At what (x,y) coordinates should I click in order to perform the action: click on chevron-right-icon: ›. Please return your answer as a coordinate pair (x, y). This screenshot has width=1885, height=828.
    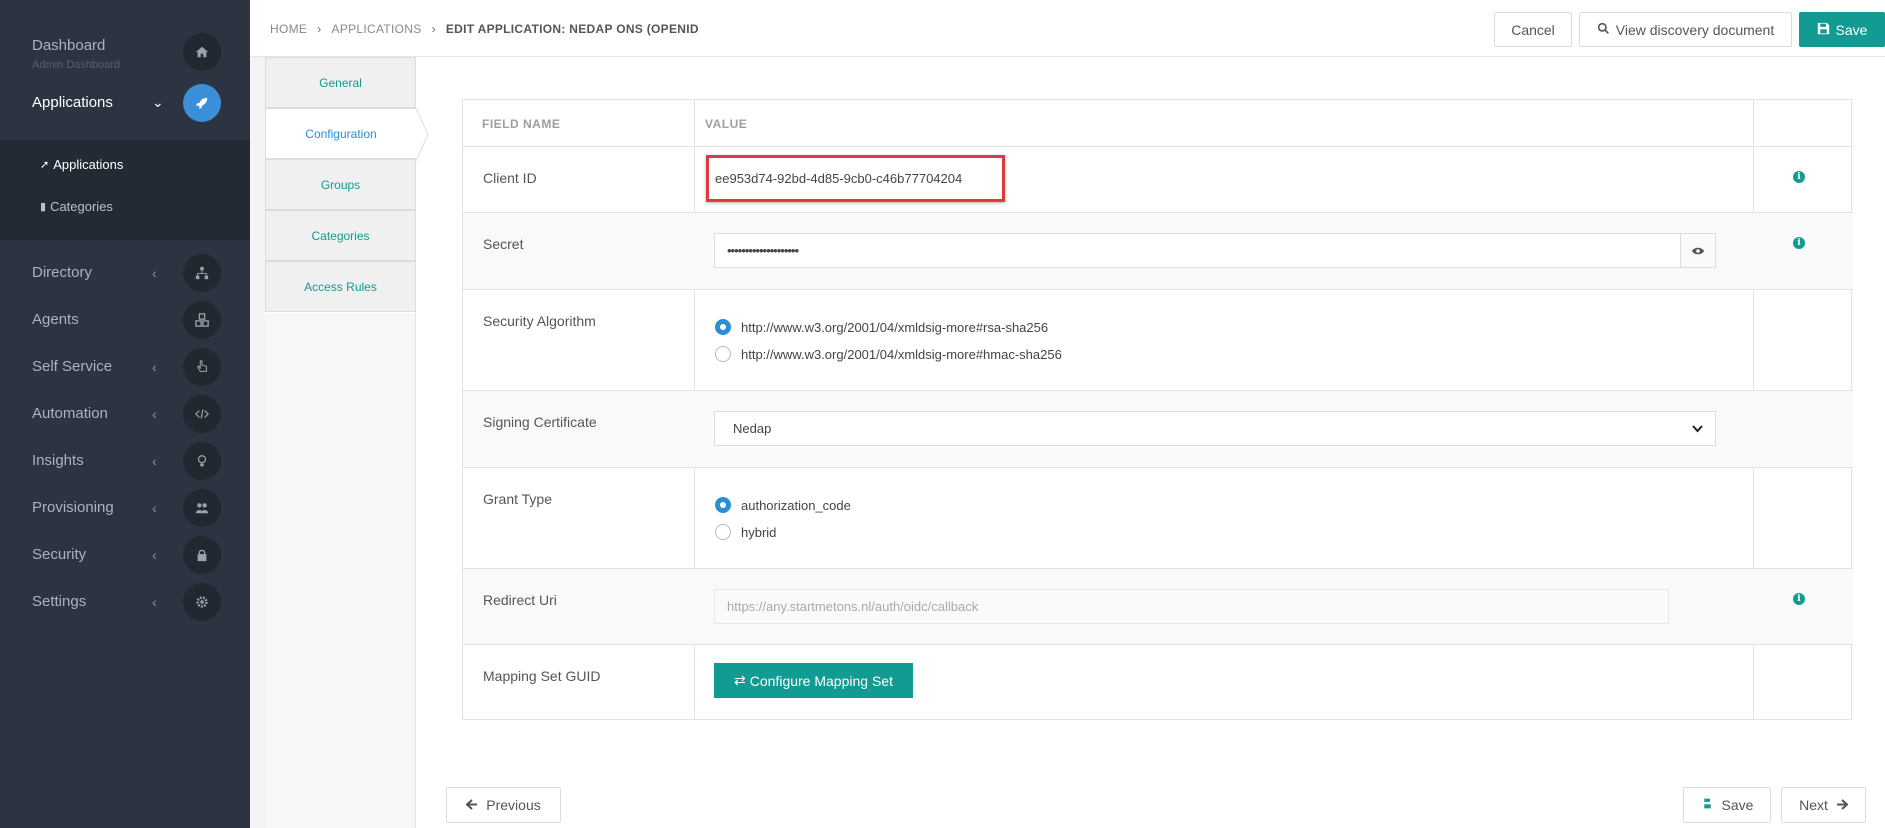
    Looking at the image, I should click on (433, 29).